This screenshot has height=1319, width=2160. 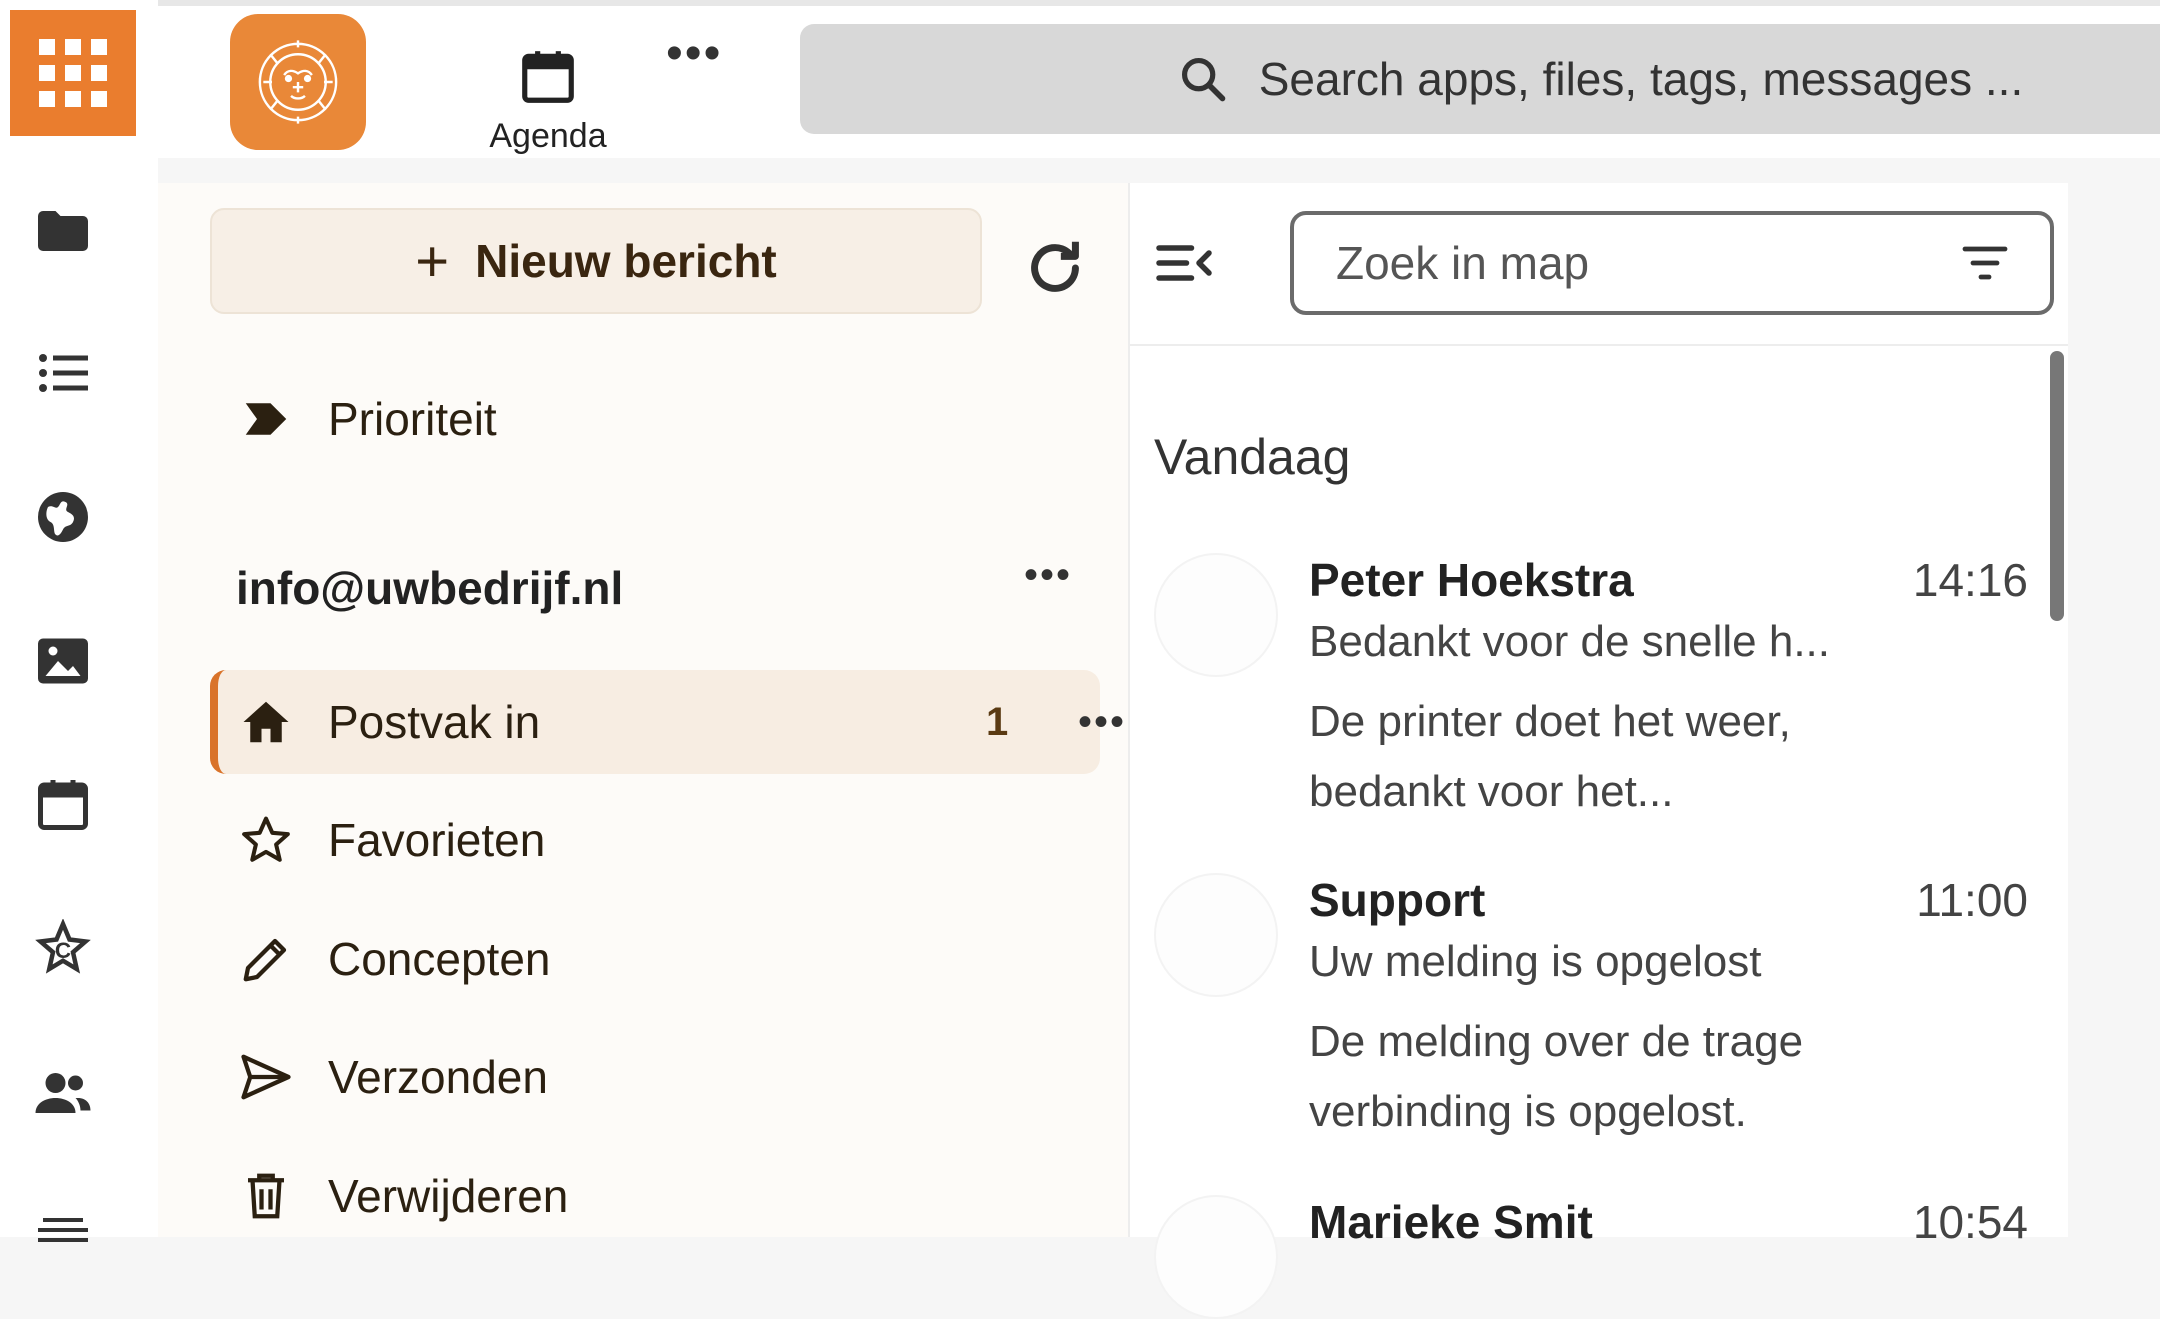 What do you see at coordinates (1985, 263) in the screenshot?
I see `filter-icon` at bounding box center [1985, 263].